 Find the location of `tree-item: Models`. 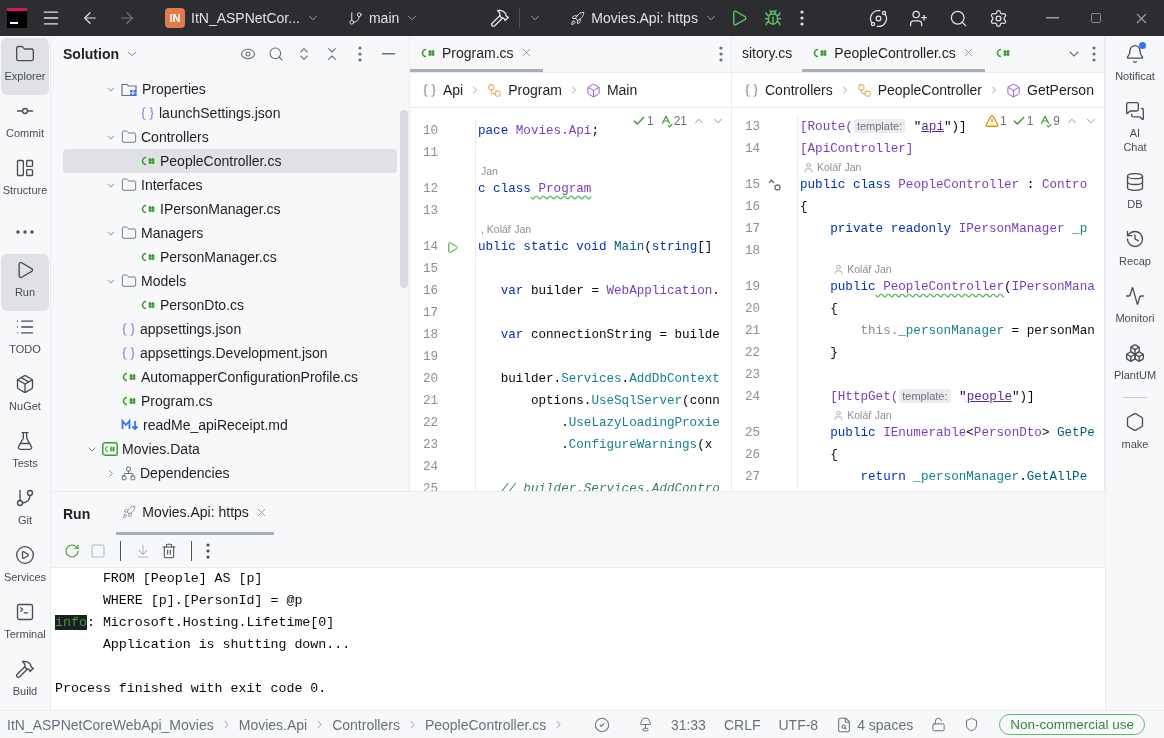

tree-item: Models is located at coordinates (230, 281).